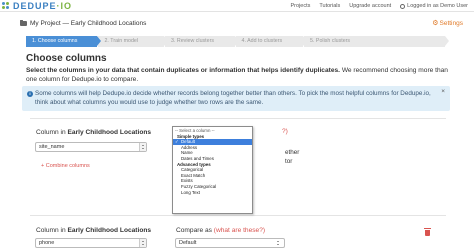 Image resolution: width=474 pixels, height=251 pixels. Describe the element at coordinates (230, 243) in the screenshot. I see `compare-as-select: Default` at that location.